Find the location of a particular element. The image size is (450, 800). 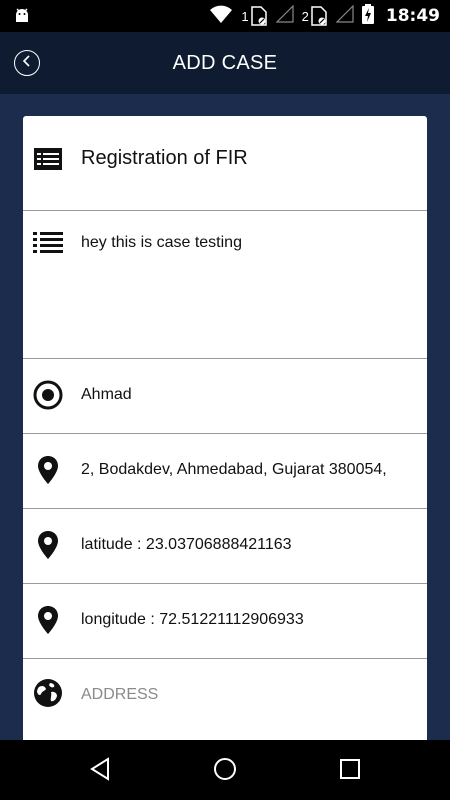

nav-home-button is located at coordinates (225, 771).